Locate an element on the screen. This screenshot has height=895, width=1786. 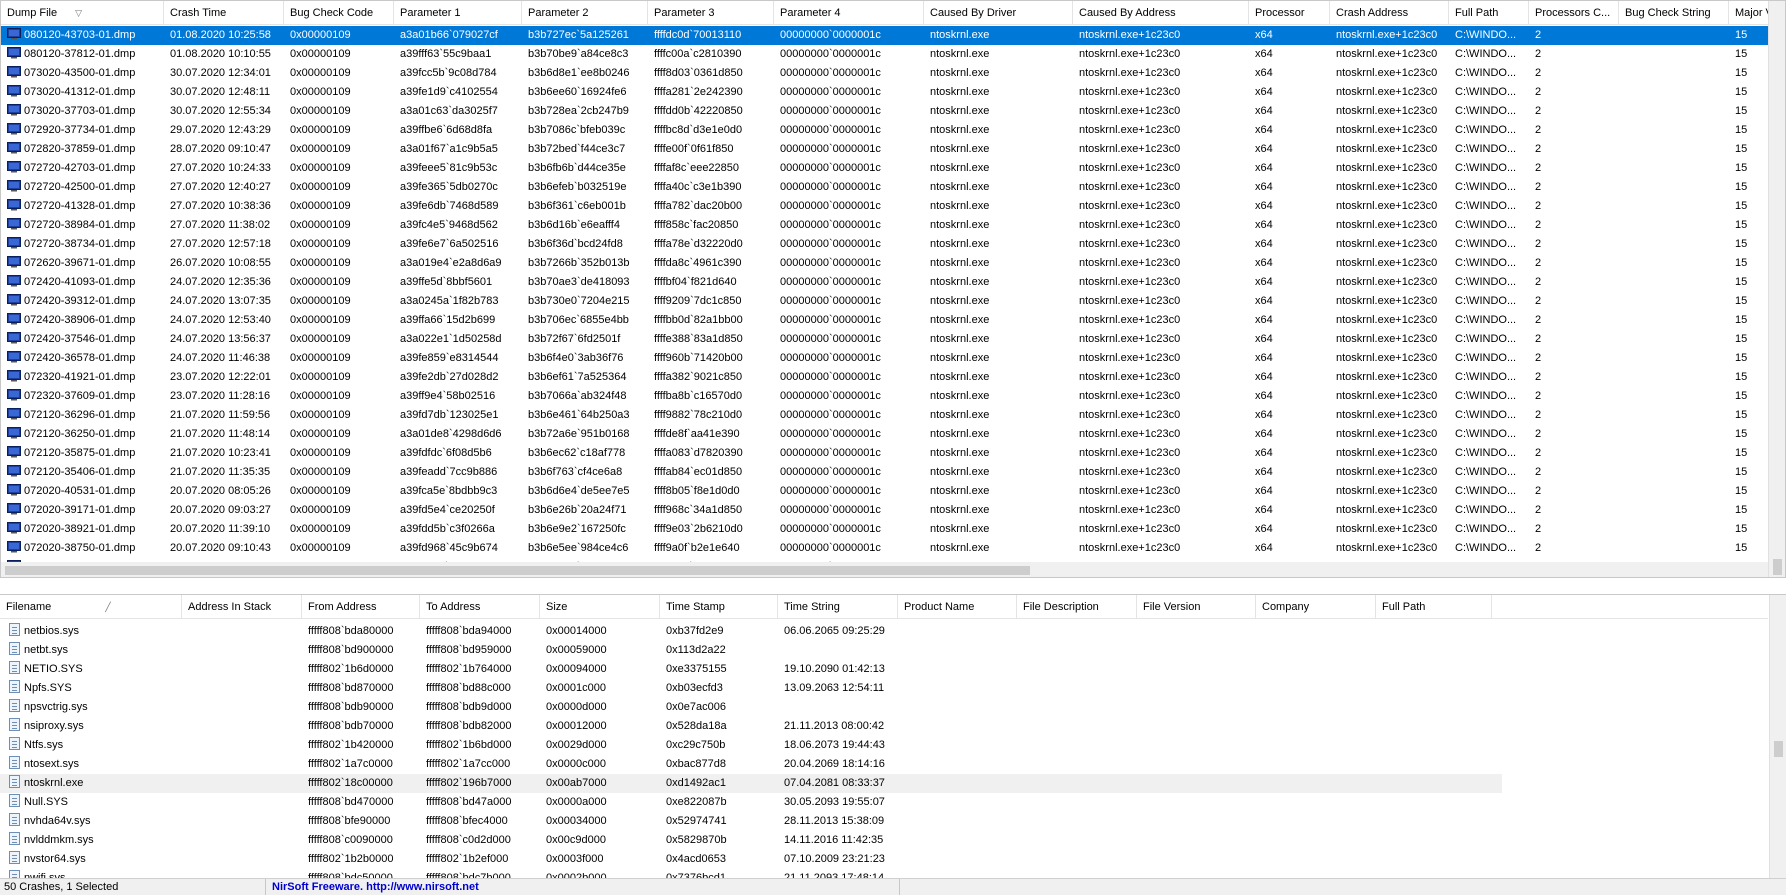
module-column-header-time-string: Time String is located at coordinates (838, 607).